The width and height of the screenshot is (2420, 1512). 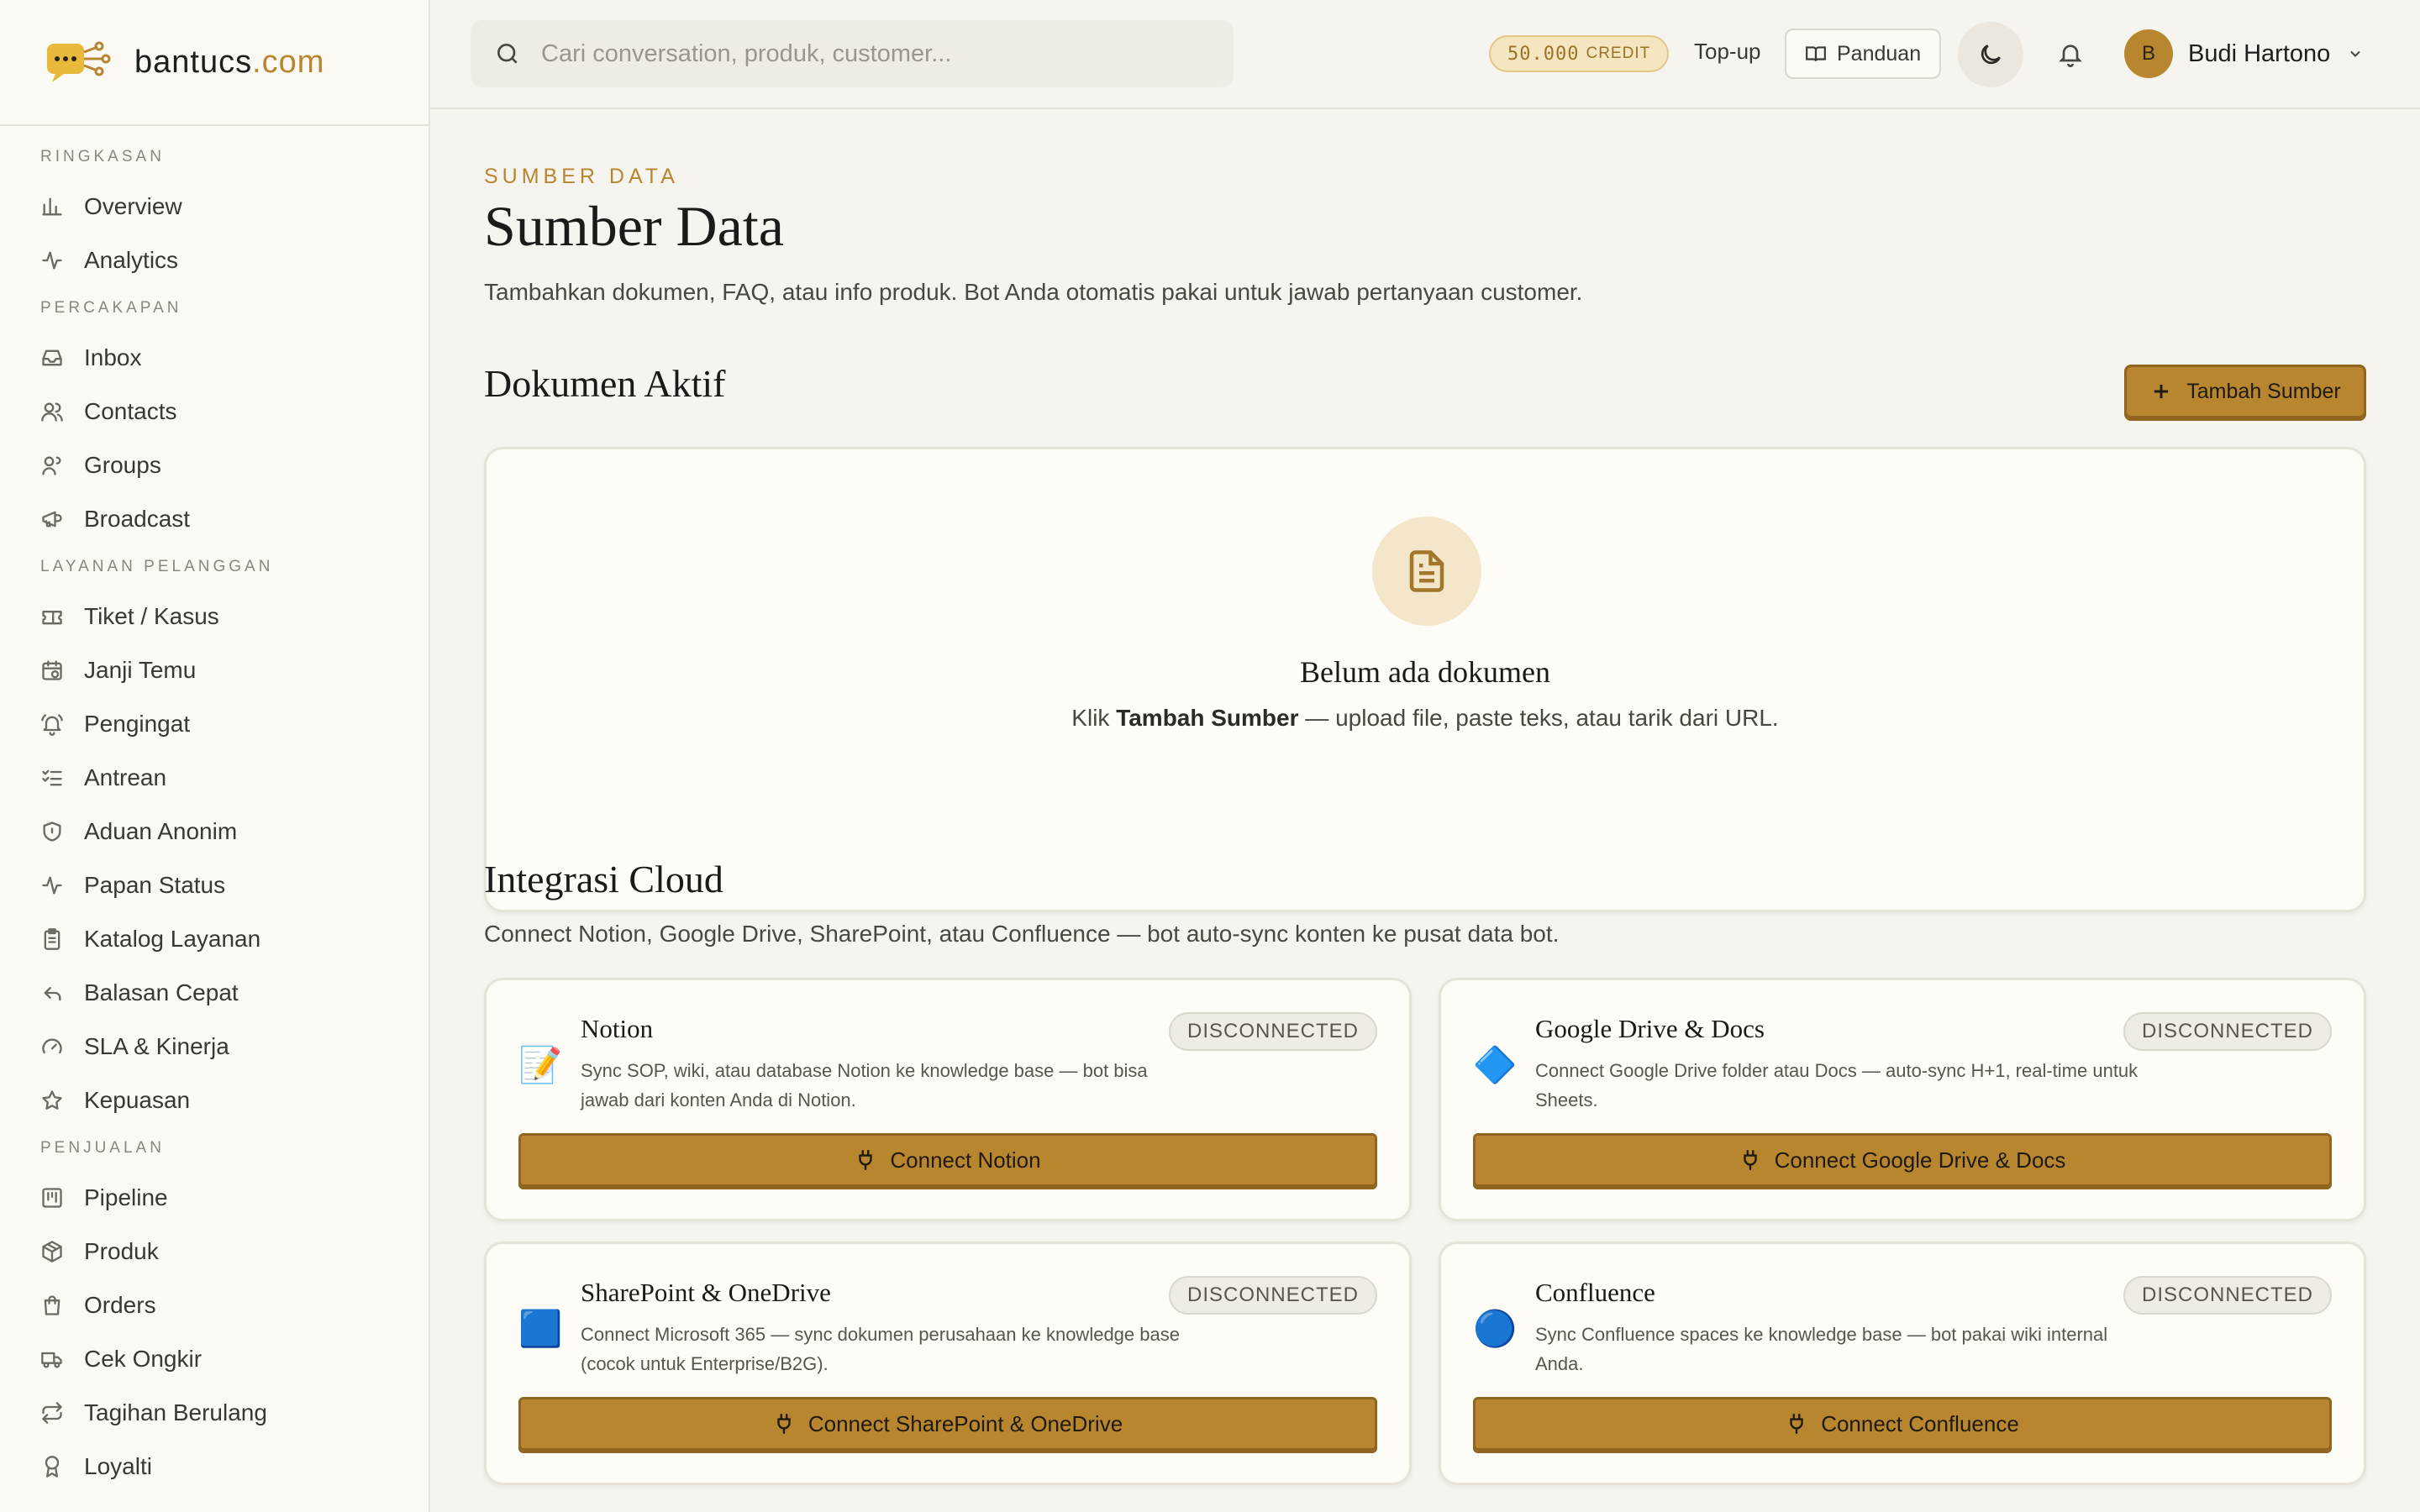 What do you see at coordinates (1650, 1028) in the screenshot?
I see `integration-title: Google Drive & Docs` at bounding box center [1650, 1028].